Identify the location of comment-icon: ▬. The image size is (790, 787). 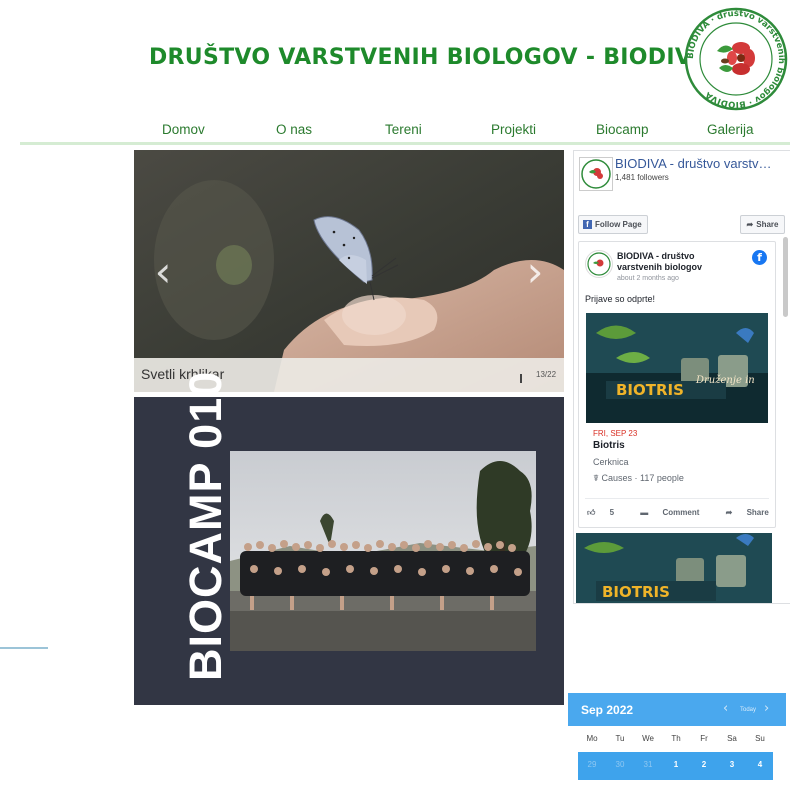
(645, 512).